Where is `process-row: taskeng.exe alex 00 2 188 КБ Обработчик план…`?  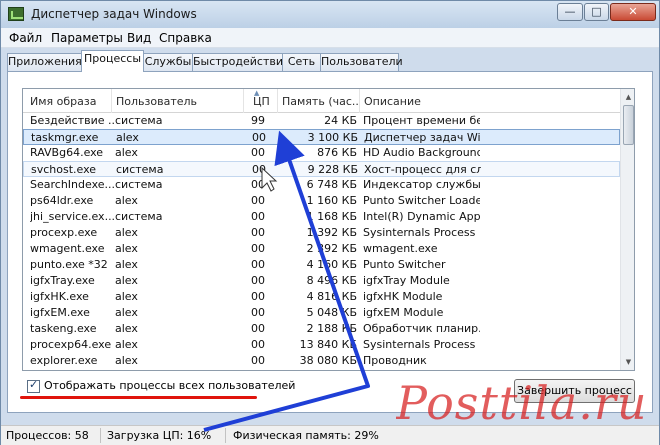 process-row: taskeng.exe alex 00 2 188 КБ Обработчик план… is located at coordinates (321, 329).